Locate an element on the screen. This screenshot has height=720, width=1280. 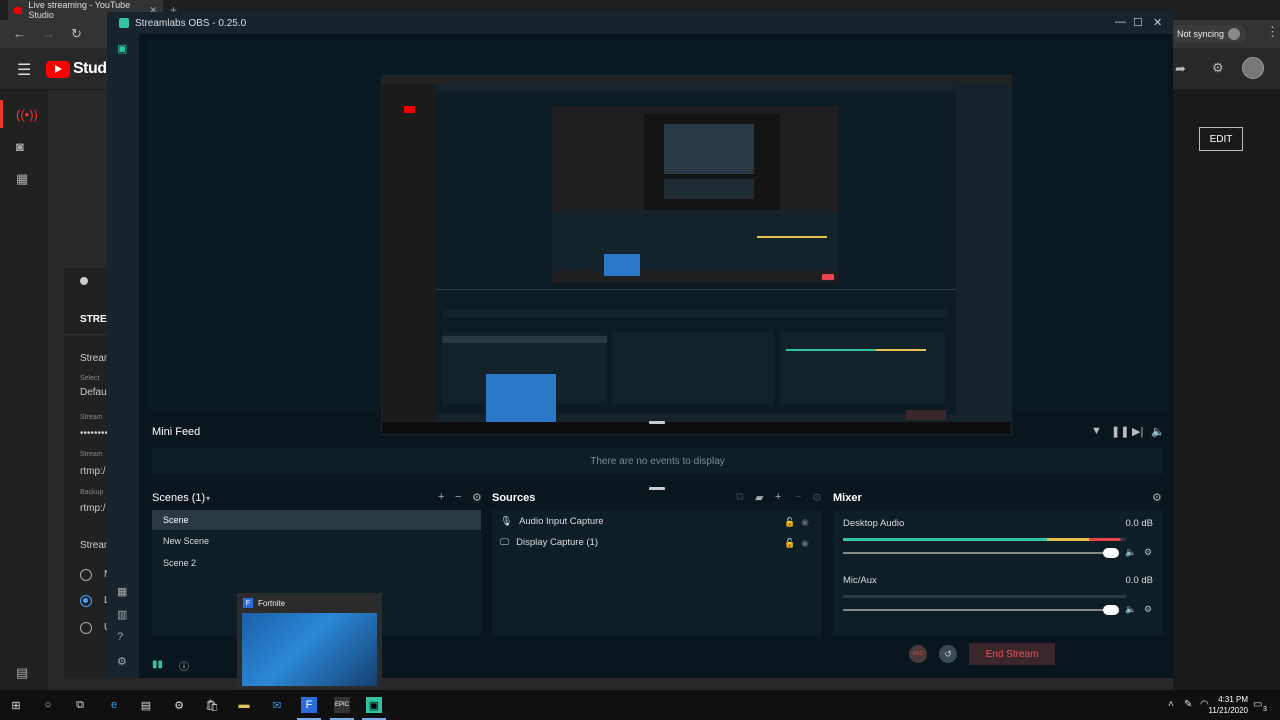
source-settings-icon: ⚙ is located at coordinates (817, 497).